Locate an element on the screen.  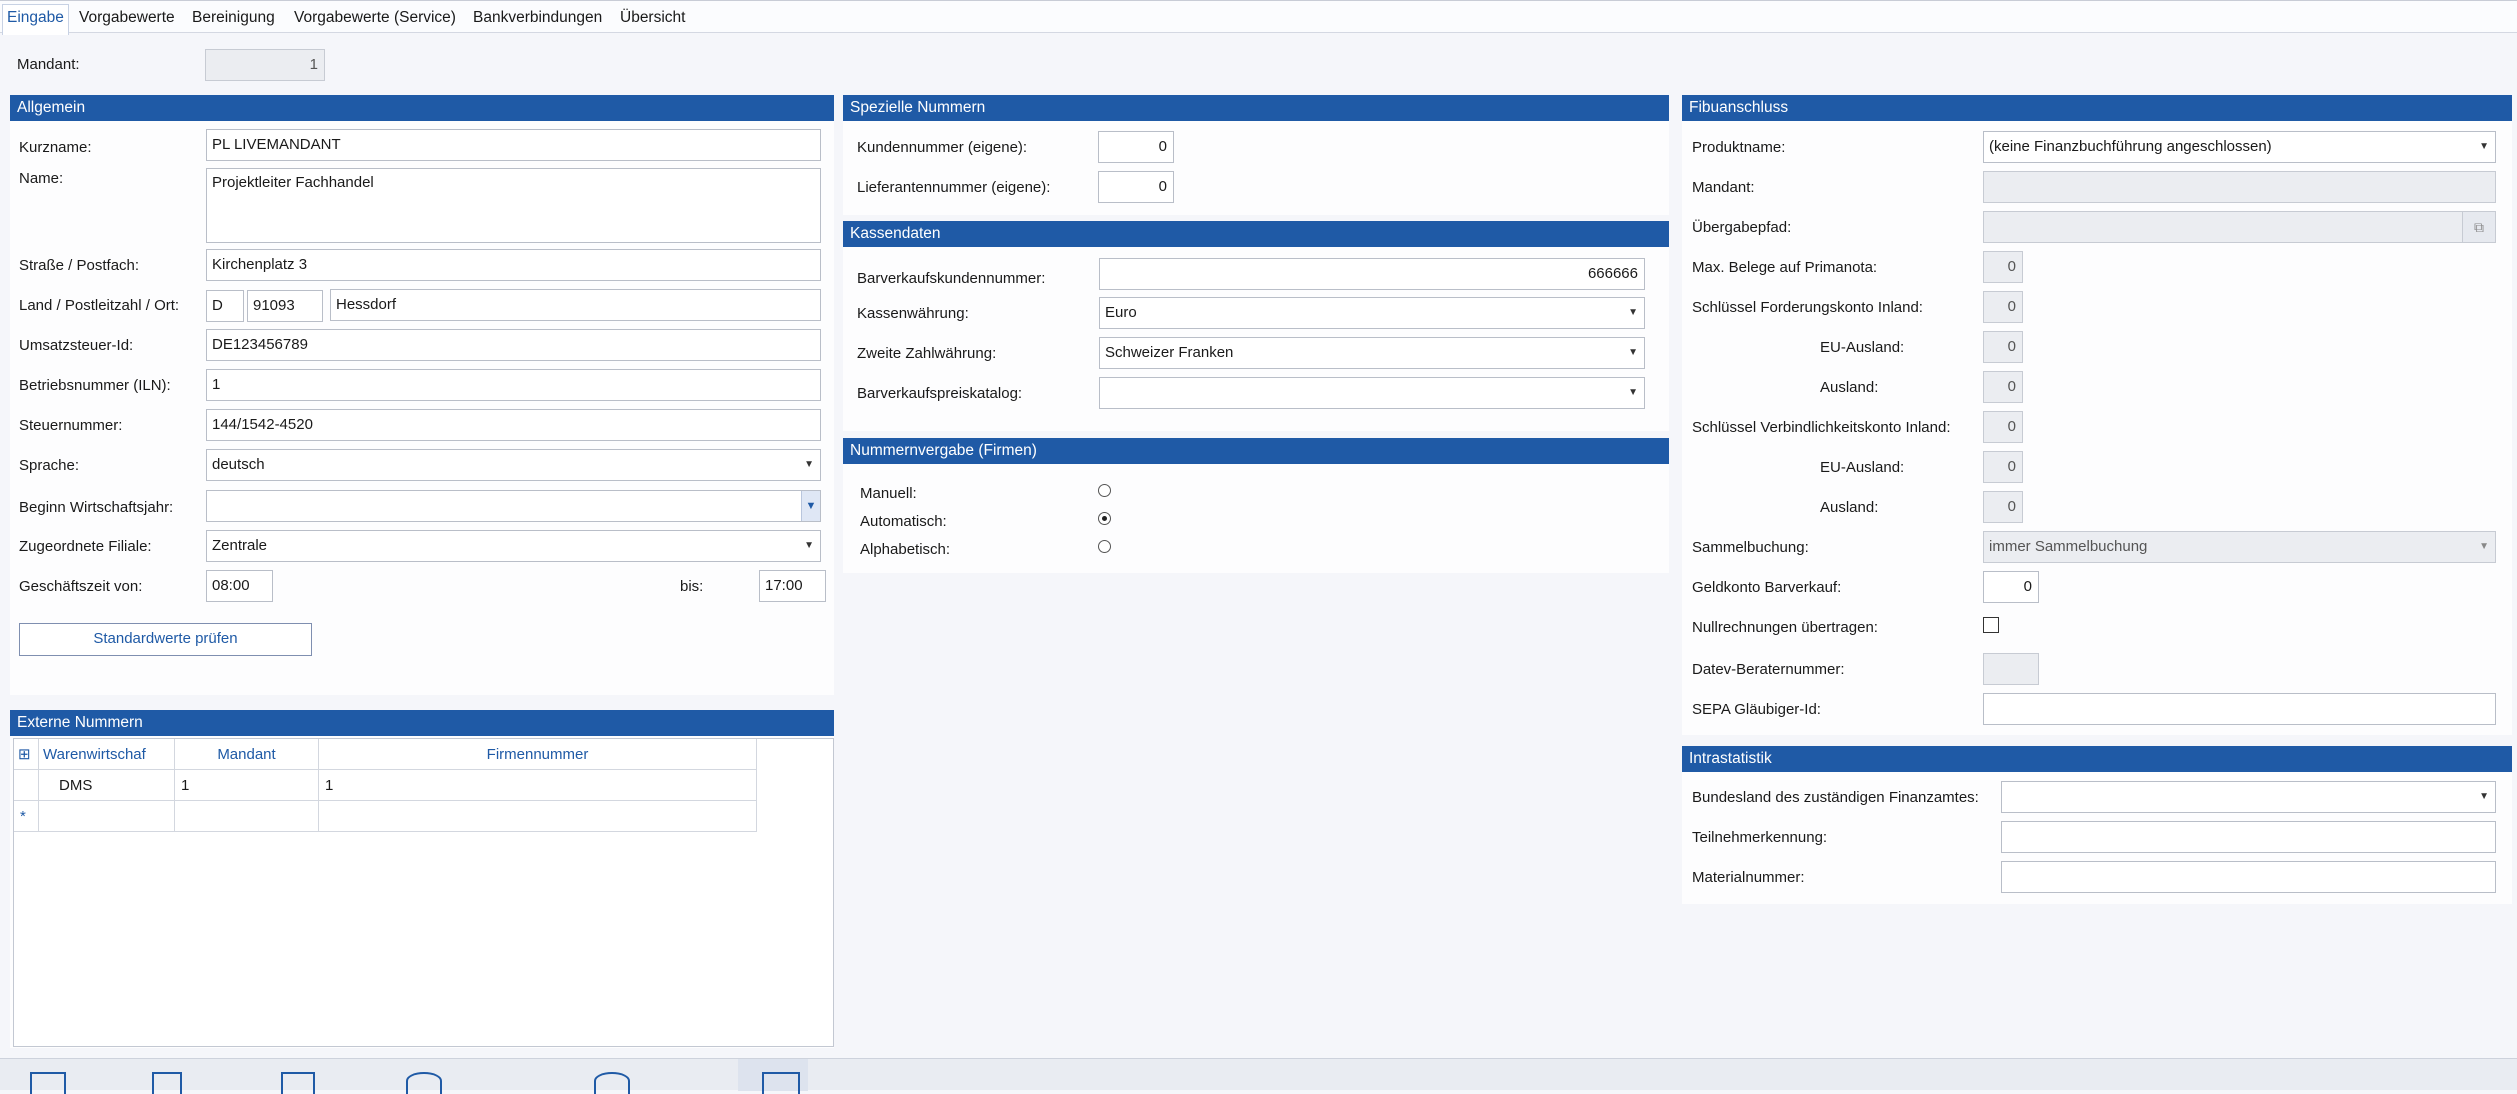
radio-manuell is located at coordinates (1104, 490).